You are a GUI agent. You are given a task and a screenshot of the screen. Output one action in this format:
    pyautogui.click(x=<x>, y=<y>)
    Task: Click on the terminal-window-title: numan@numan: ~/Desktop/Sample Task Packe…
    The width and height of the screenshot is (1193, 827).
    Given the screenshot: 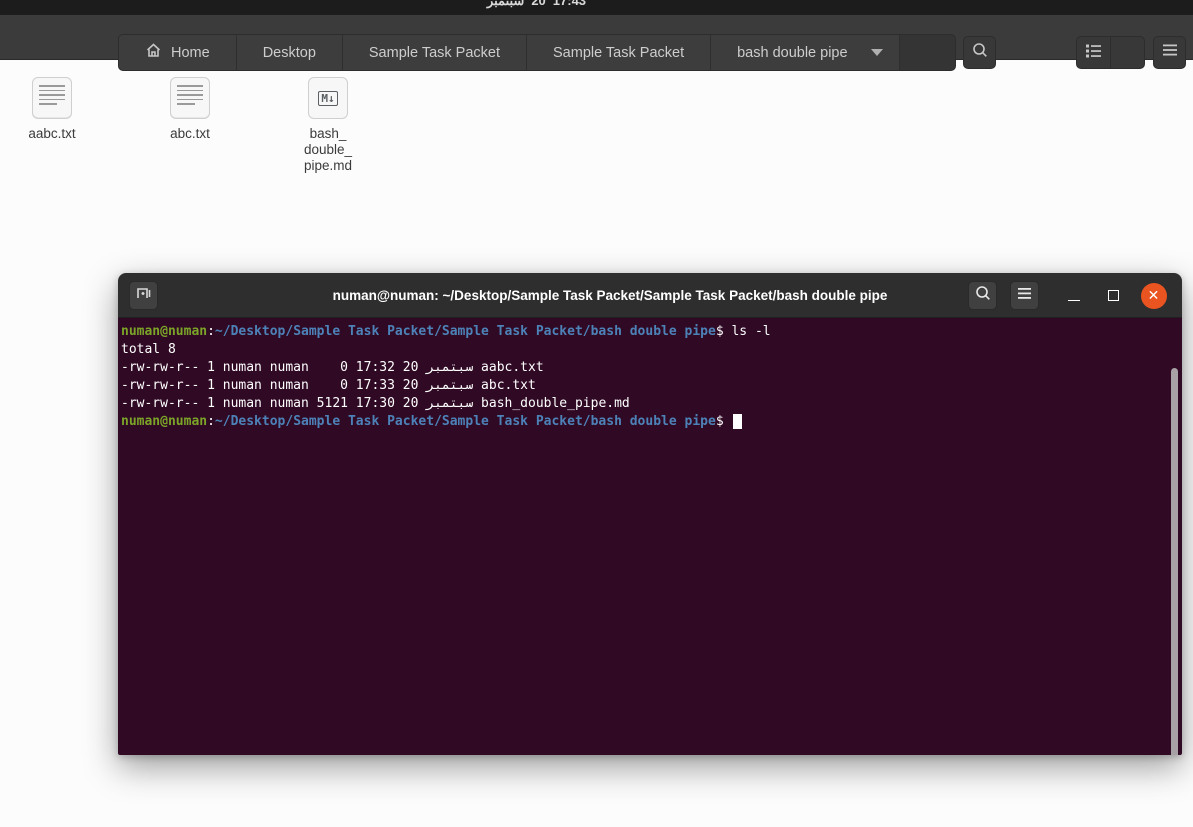 What is the action you would take?
    pyautogui.click(x=610, y=295)
    